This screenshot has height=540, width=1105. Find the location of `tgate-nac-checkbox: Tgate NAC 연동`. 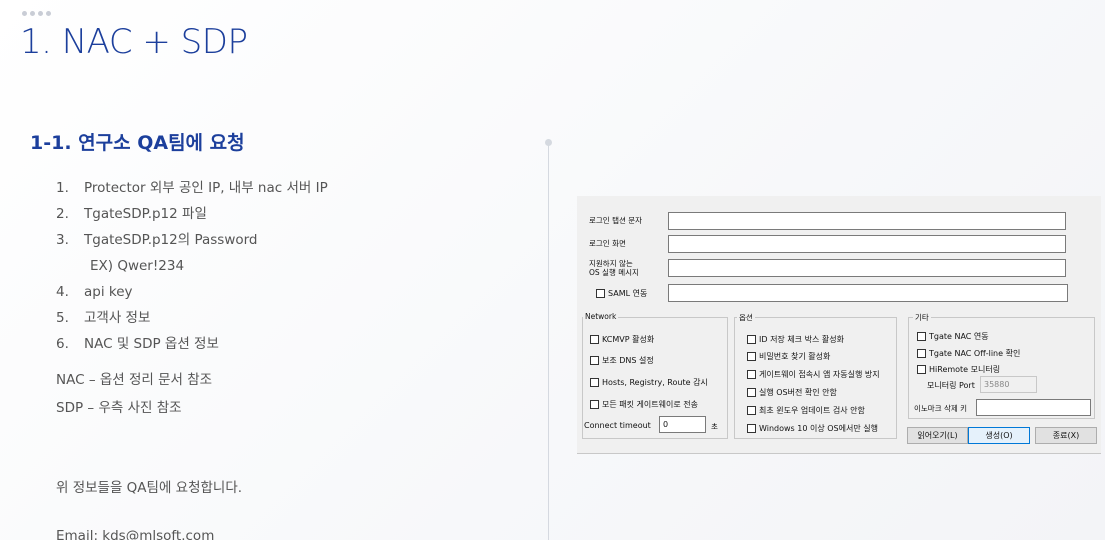

tgate-nac-checkbox: Tgate NAC 연동 is located at coordinates (953, 336).